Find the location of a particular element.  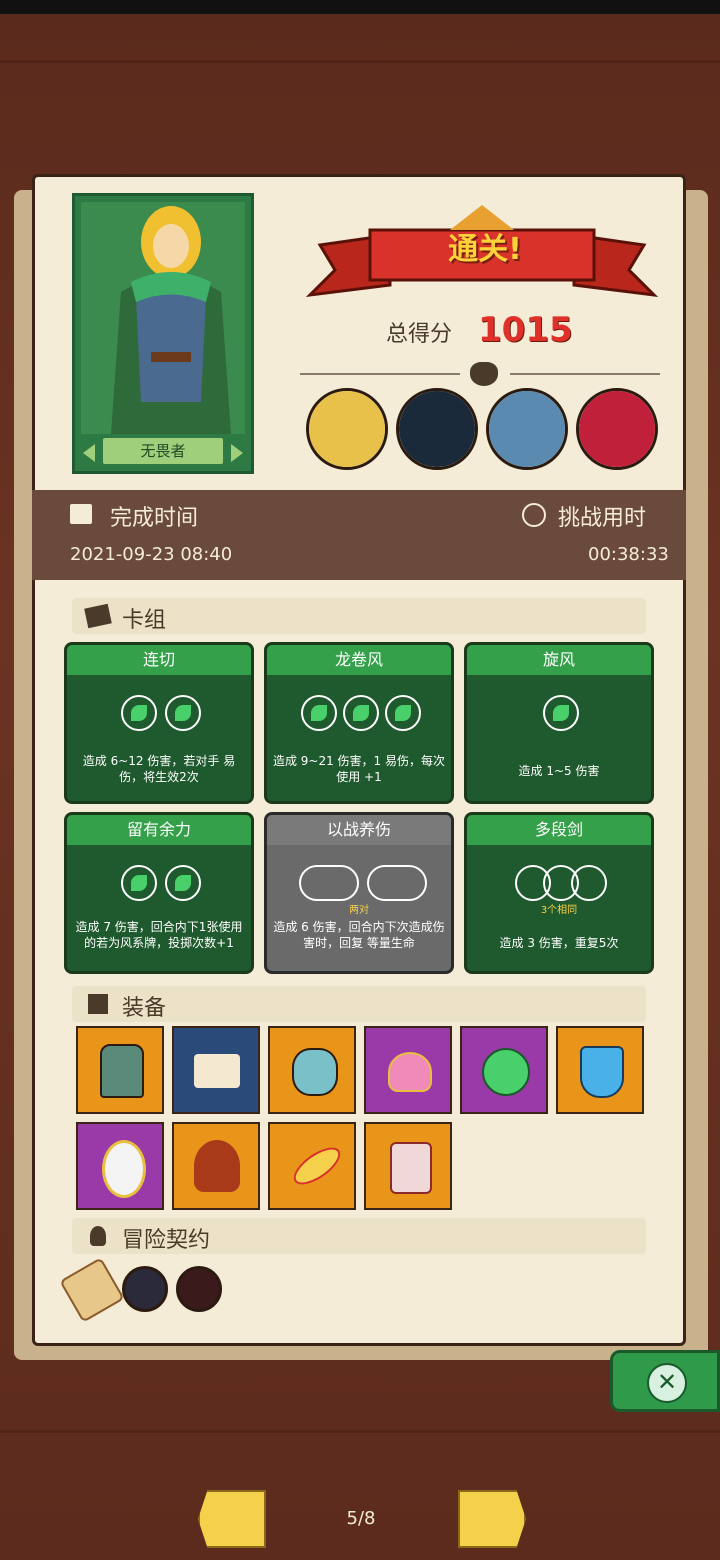

heart-amulet-icon is located at coordinates (410, 1072).